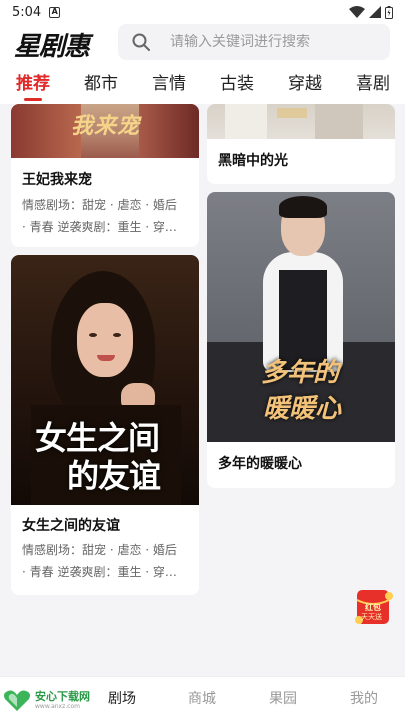 The width and height of the screenshot is (405, 721). Describe the element at coordinates (389, 12) in the screenshot. I see `battery-icon` at that location.